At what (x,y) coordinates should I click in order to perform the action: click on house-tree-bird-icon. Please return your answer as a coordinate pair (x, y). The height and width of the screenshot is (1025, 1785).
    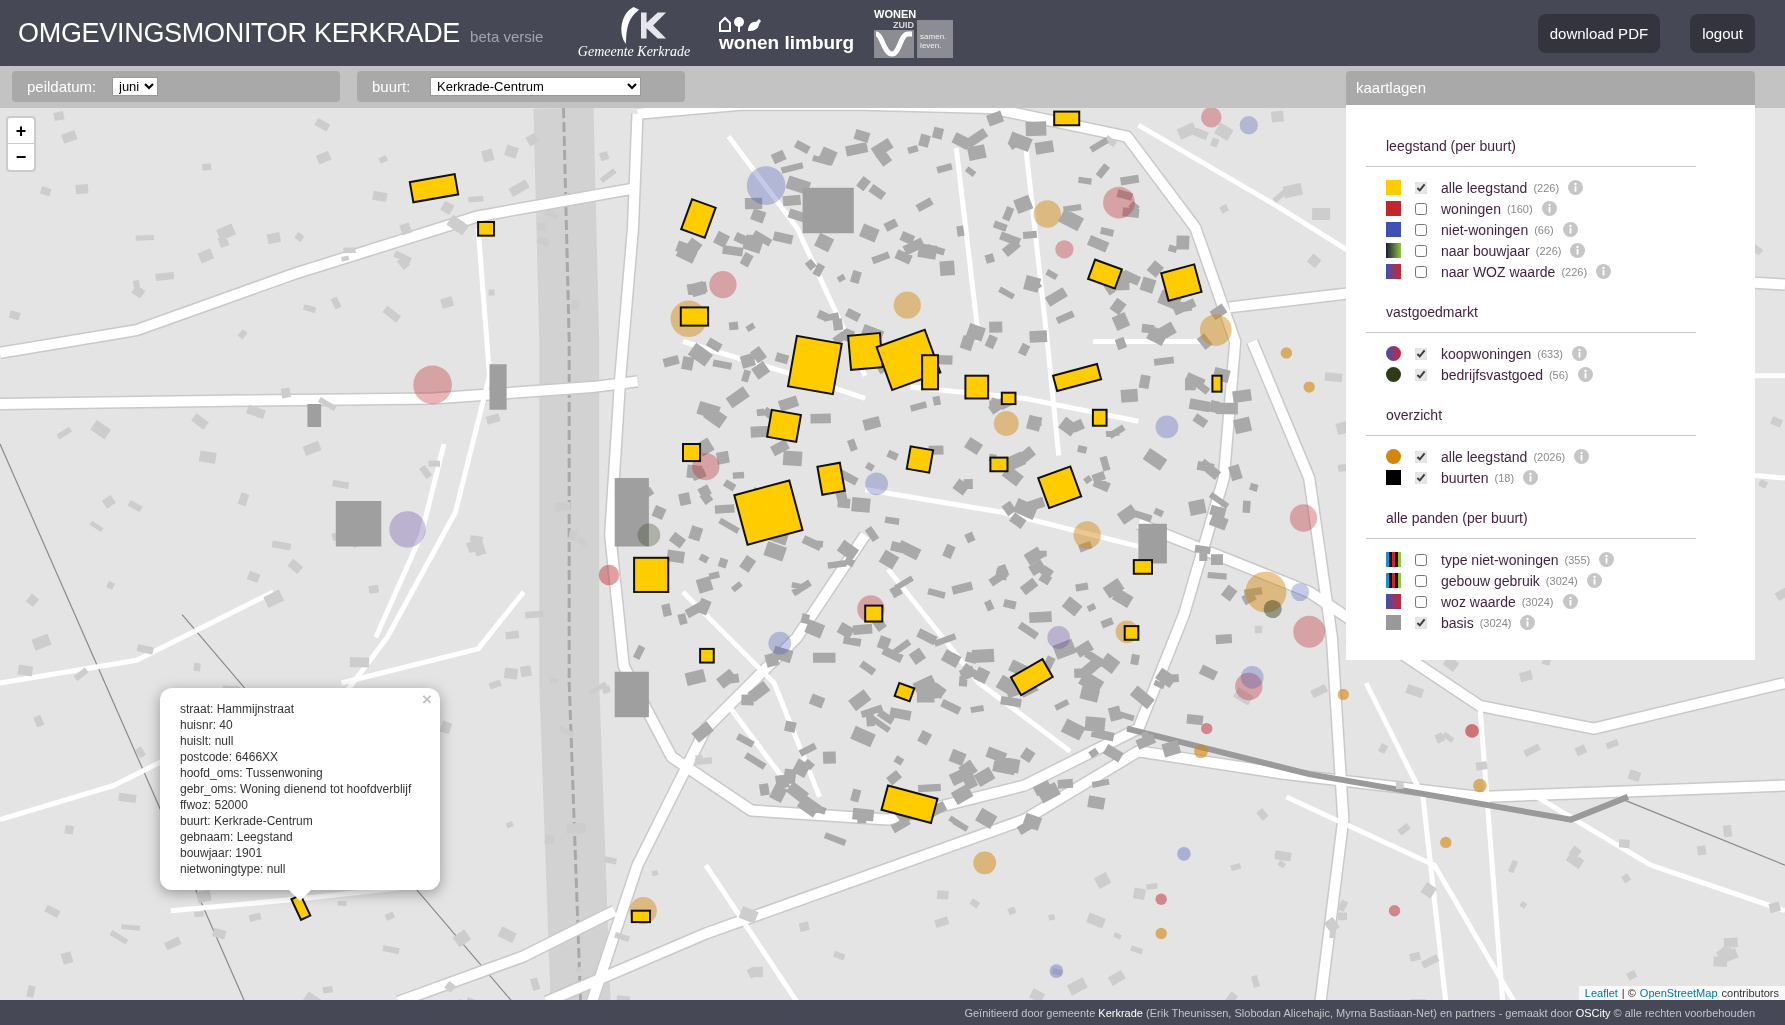
    Looking at the image, I should click on (741, 24).